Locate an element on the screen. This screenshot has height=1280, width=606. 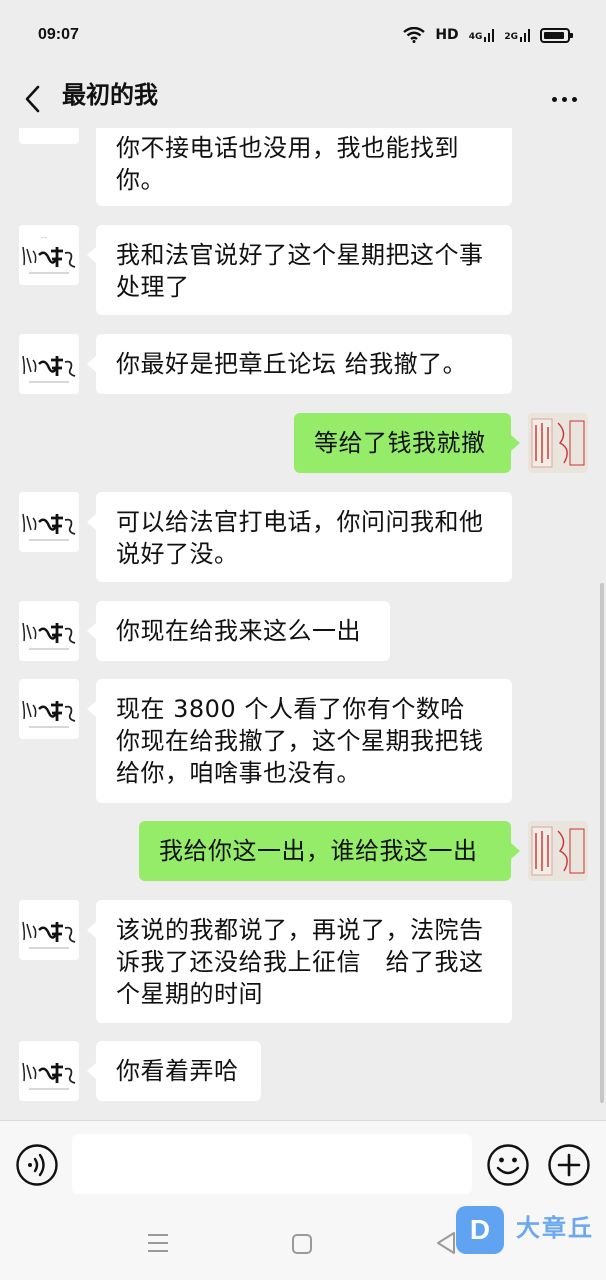
more-functions-button is located at coordinates (569, 1167).